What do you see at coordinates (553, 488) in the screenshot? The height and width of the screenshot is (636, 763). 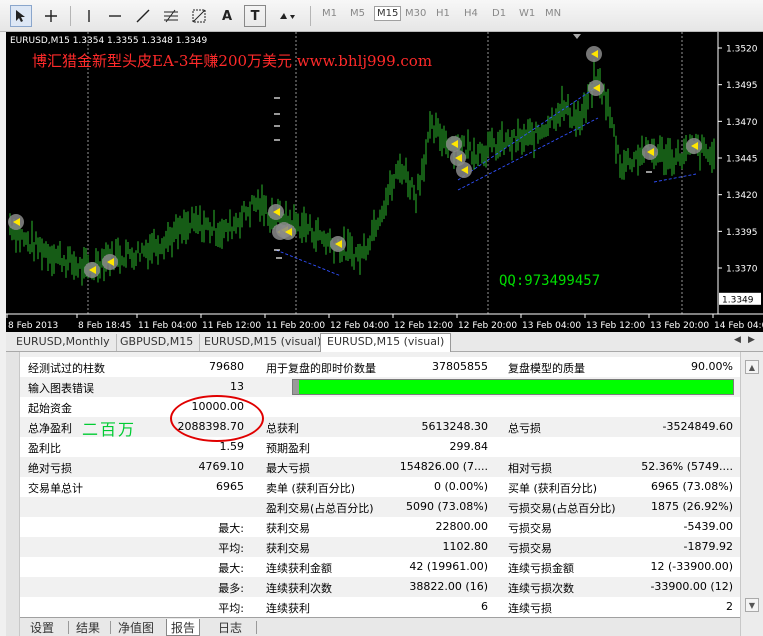 I see `report-label: 买单 (获利百分比)` at bounding box center [553, 488].